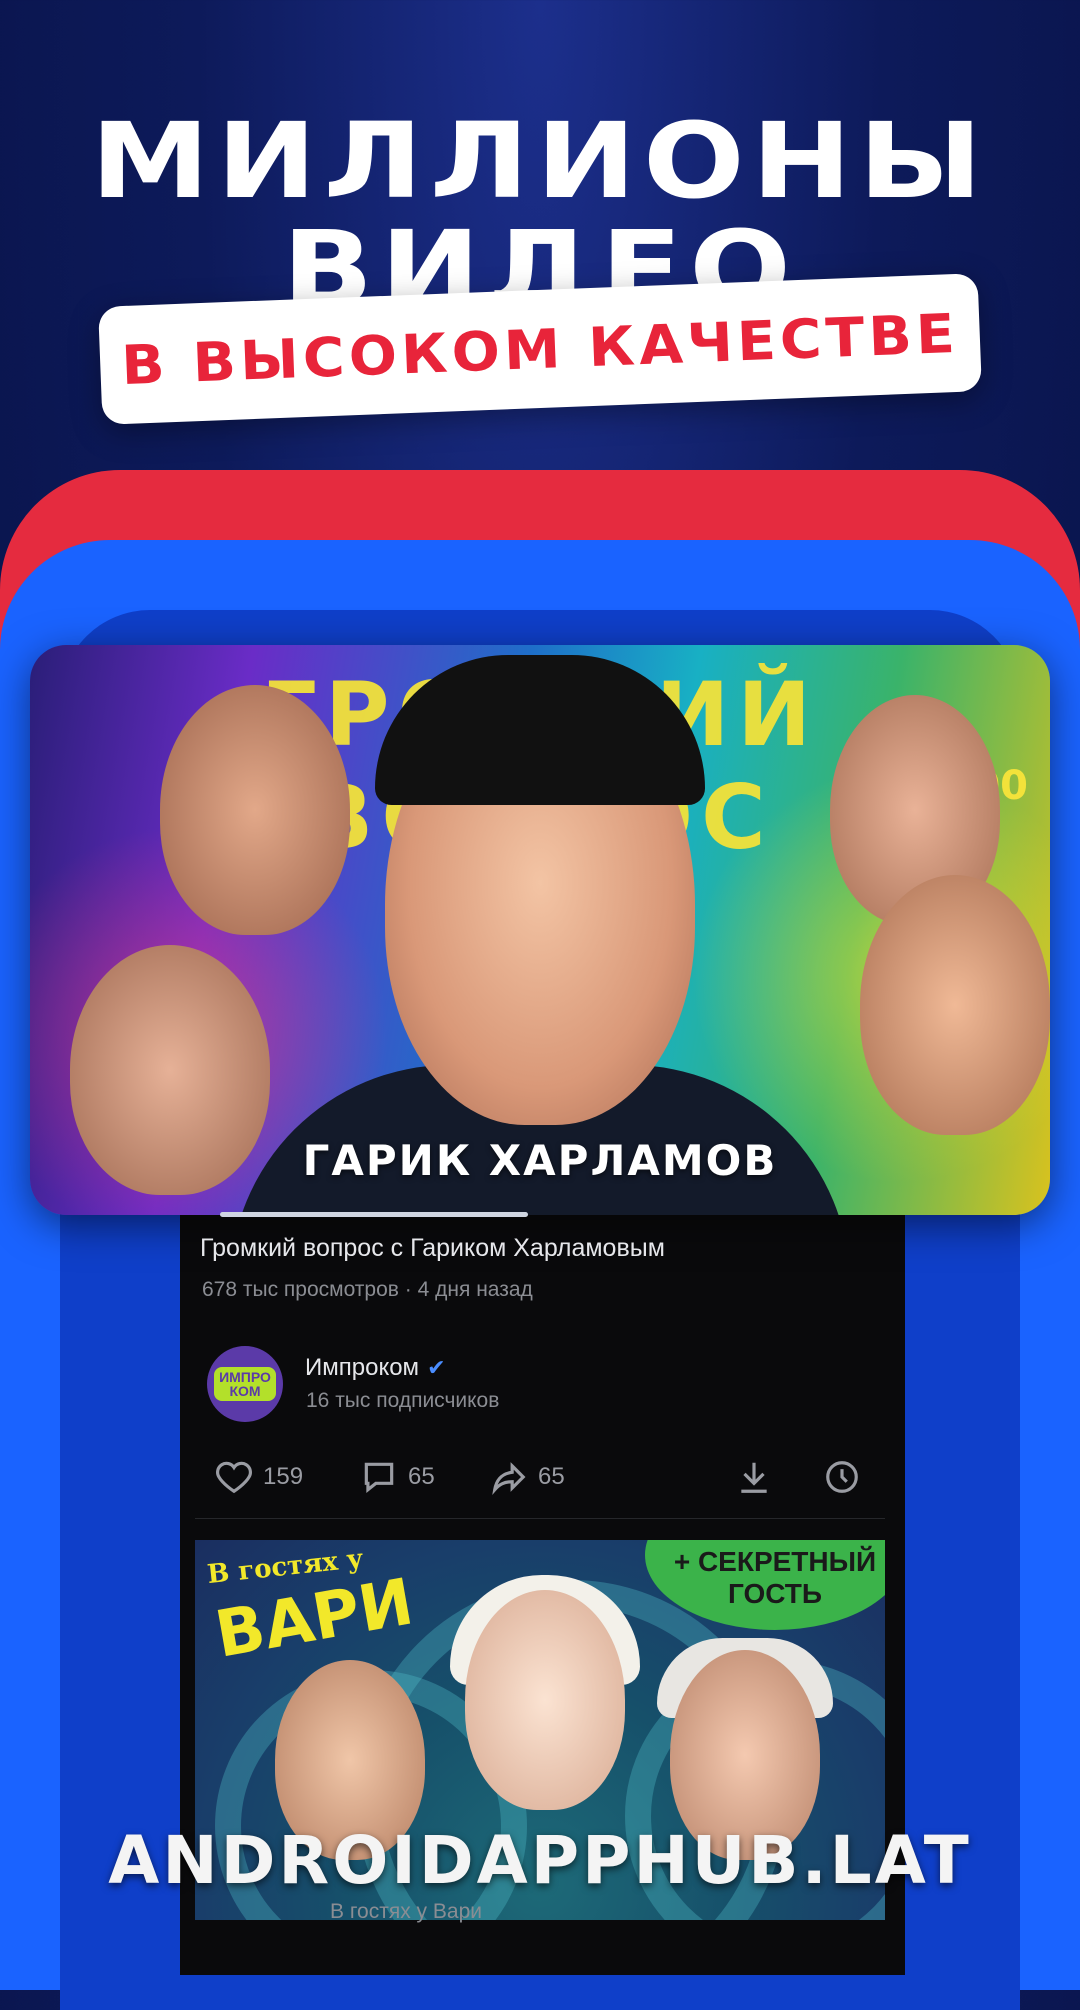 The height and width of the screenshot is (2010, 1080). Describe the element at coordinates (545, 1700) in the screenshot. I see `thumbnail-person-center` at that location.